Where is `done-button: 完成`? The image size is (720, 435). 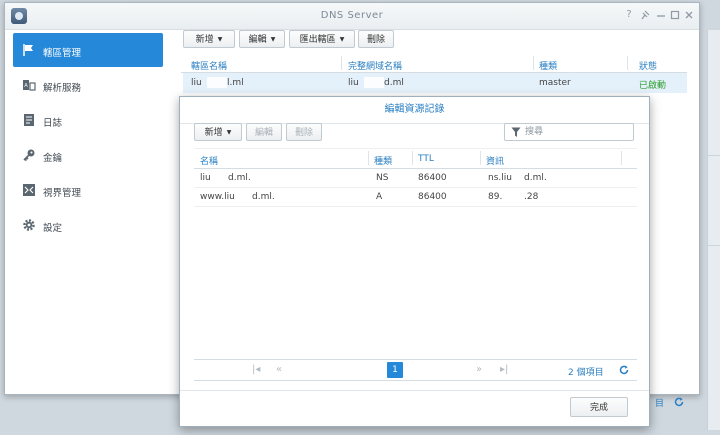 done-button: 完成 is located at coordinates (599, 407).